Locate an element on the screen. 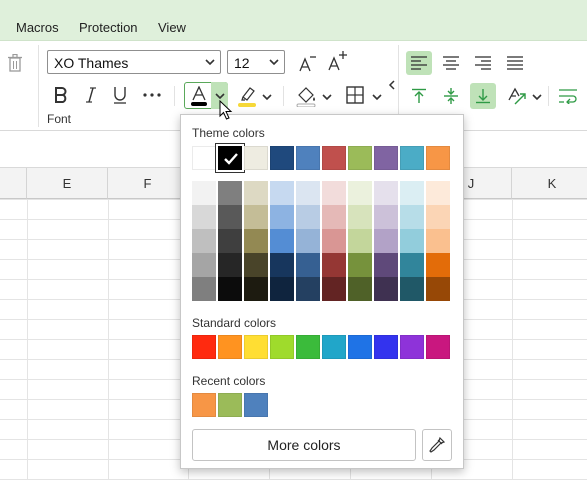  align-middle-icon is located at coordinates (451, 96).